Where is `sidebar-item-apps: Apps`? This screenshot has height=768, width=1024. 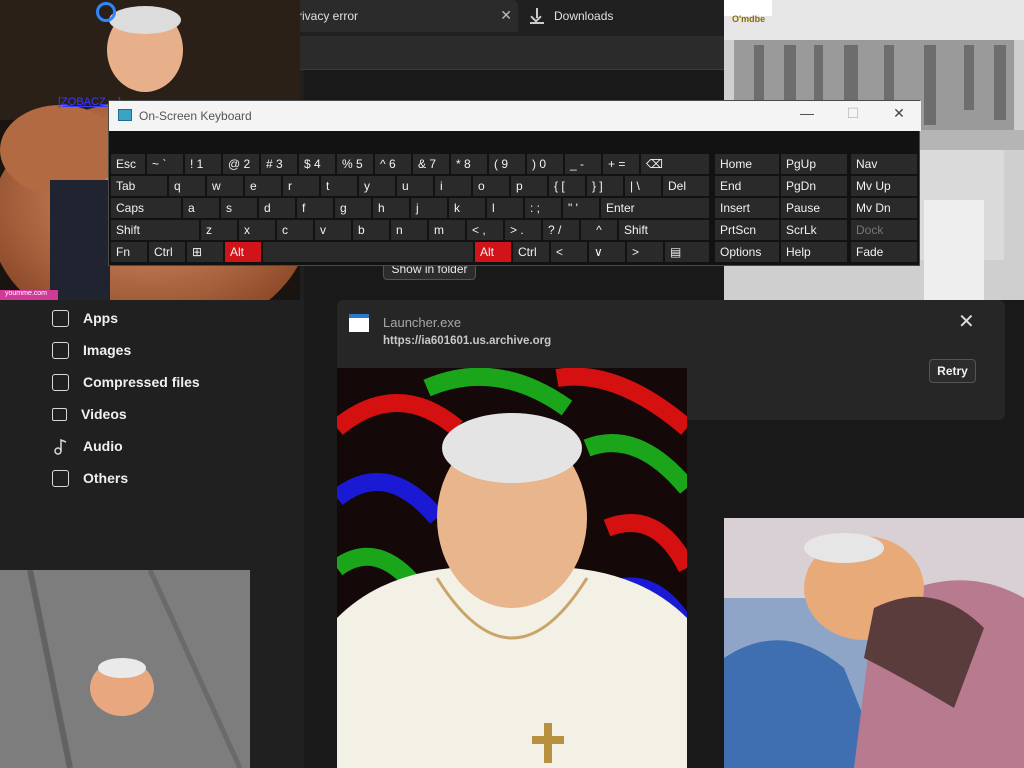
sidebar-item-apps: Apps is located at coordinates (85, 318).